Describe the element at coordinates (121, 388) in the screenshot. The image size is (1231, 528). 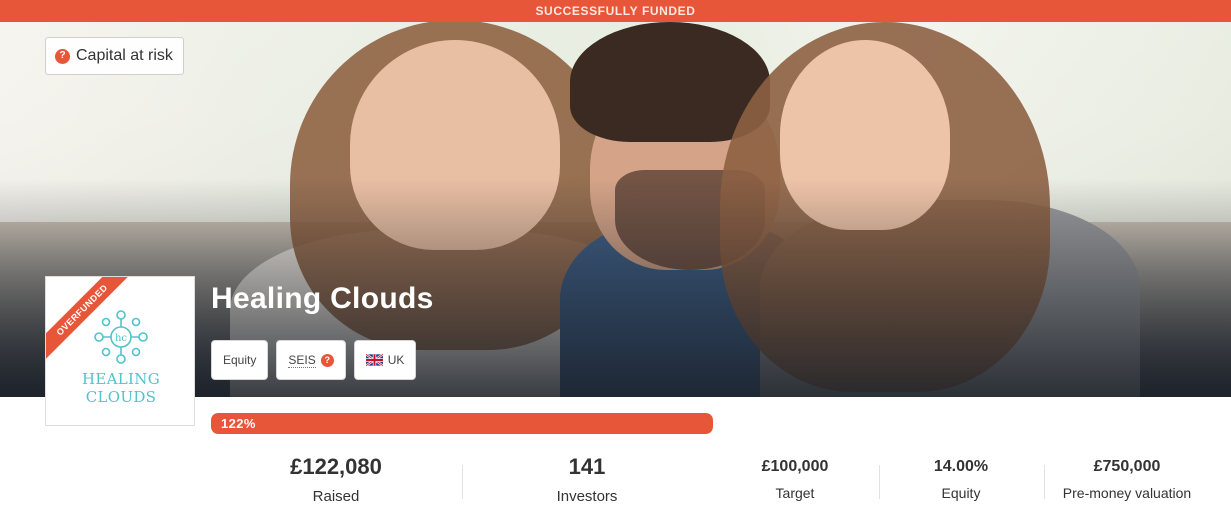
I see `logo-wordmark: HEALING CLOUDS` at that location.